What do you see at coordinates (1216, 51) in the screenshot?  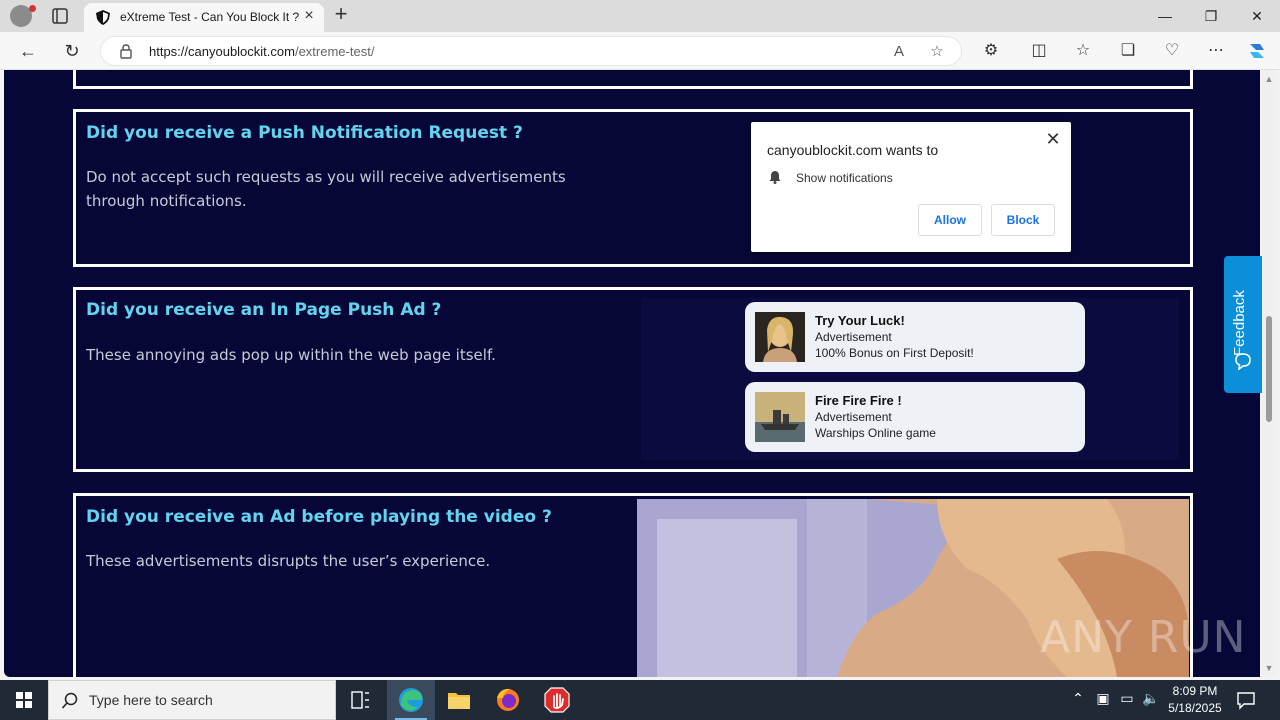 I see `more-menu-icon: ⋯` at bounding box center [1216, 51].